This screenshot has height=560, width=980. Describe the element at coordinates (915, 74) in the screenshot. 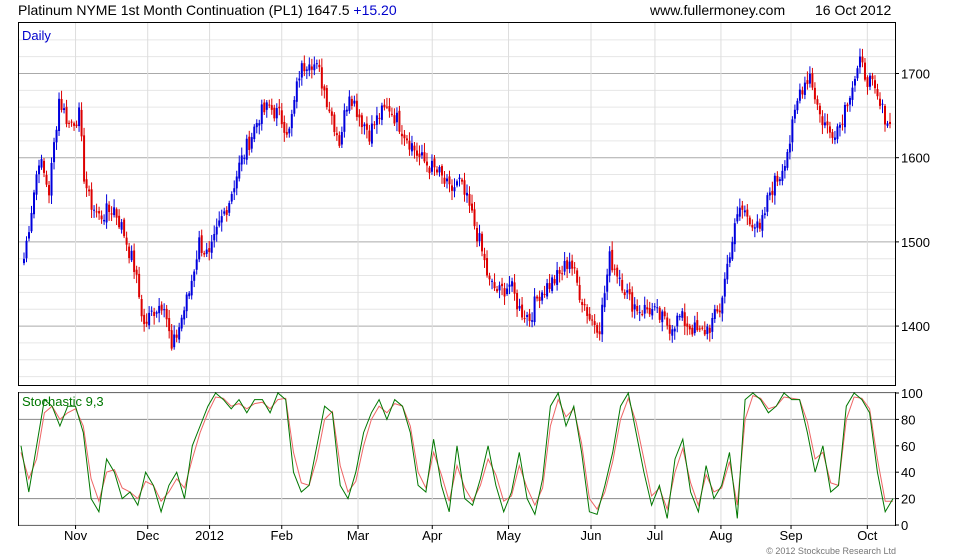

I see `price-tick-label: 1700` at that location.